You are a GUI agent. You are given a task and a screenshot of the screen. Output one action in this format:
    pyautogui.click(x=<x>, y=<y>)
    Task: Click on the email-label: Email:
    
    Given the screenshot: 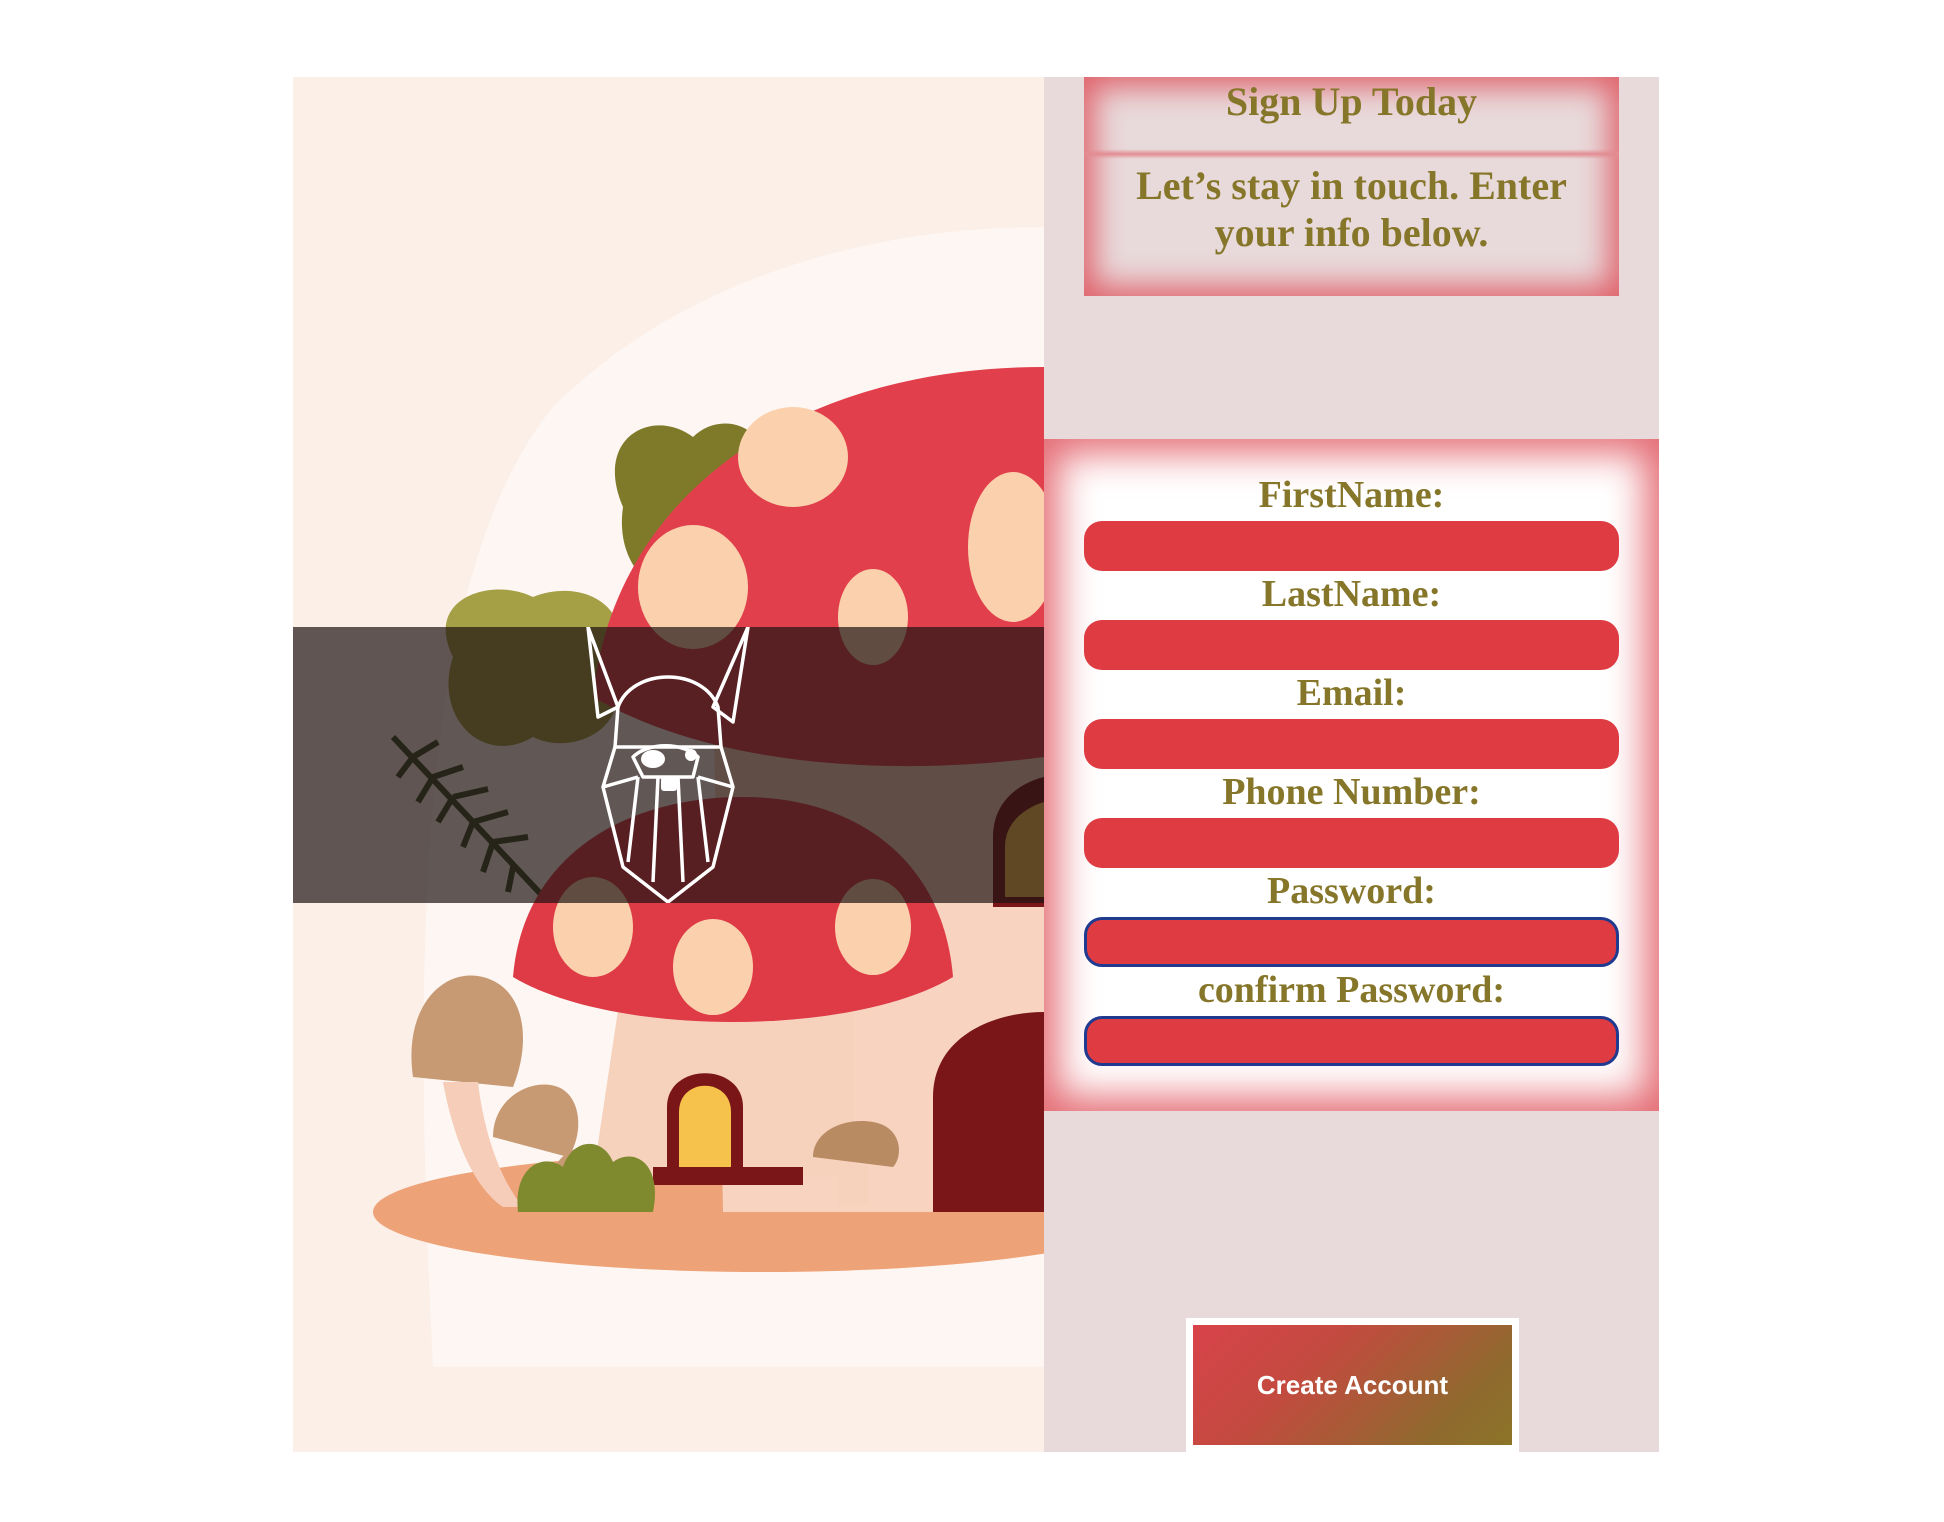 What is the action you would take?
    pyautogui.click(x=1351, y=693)
    